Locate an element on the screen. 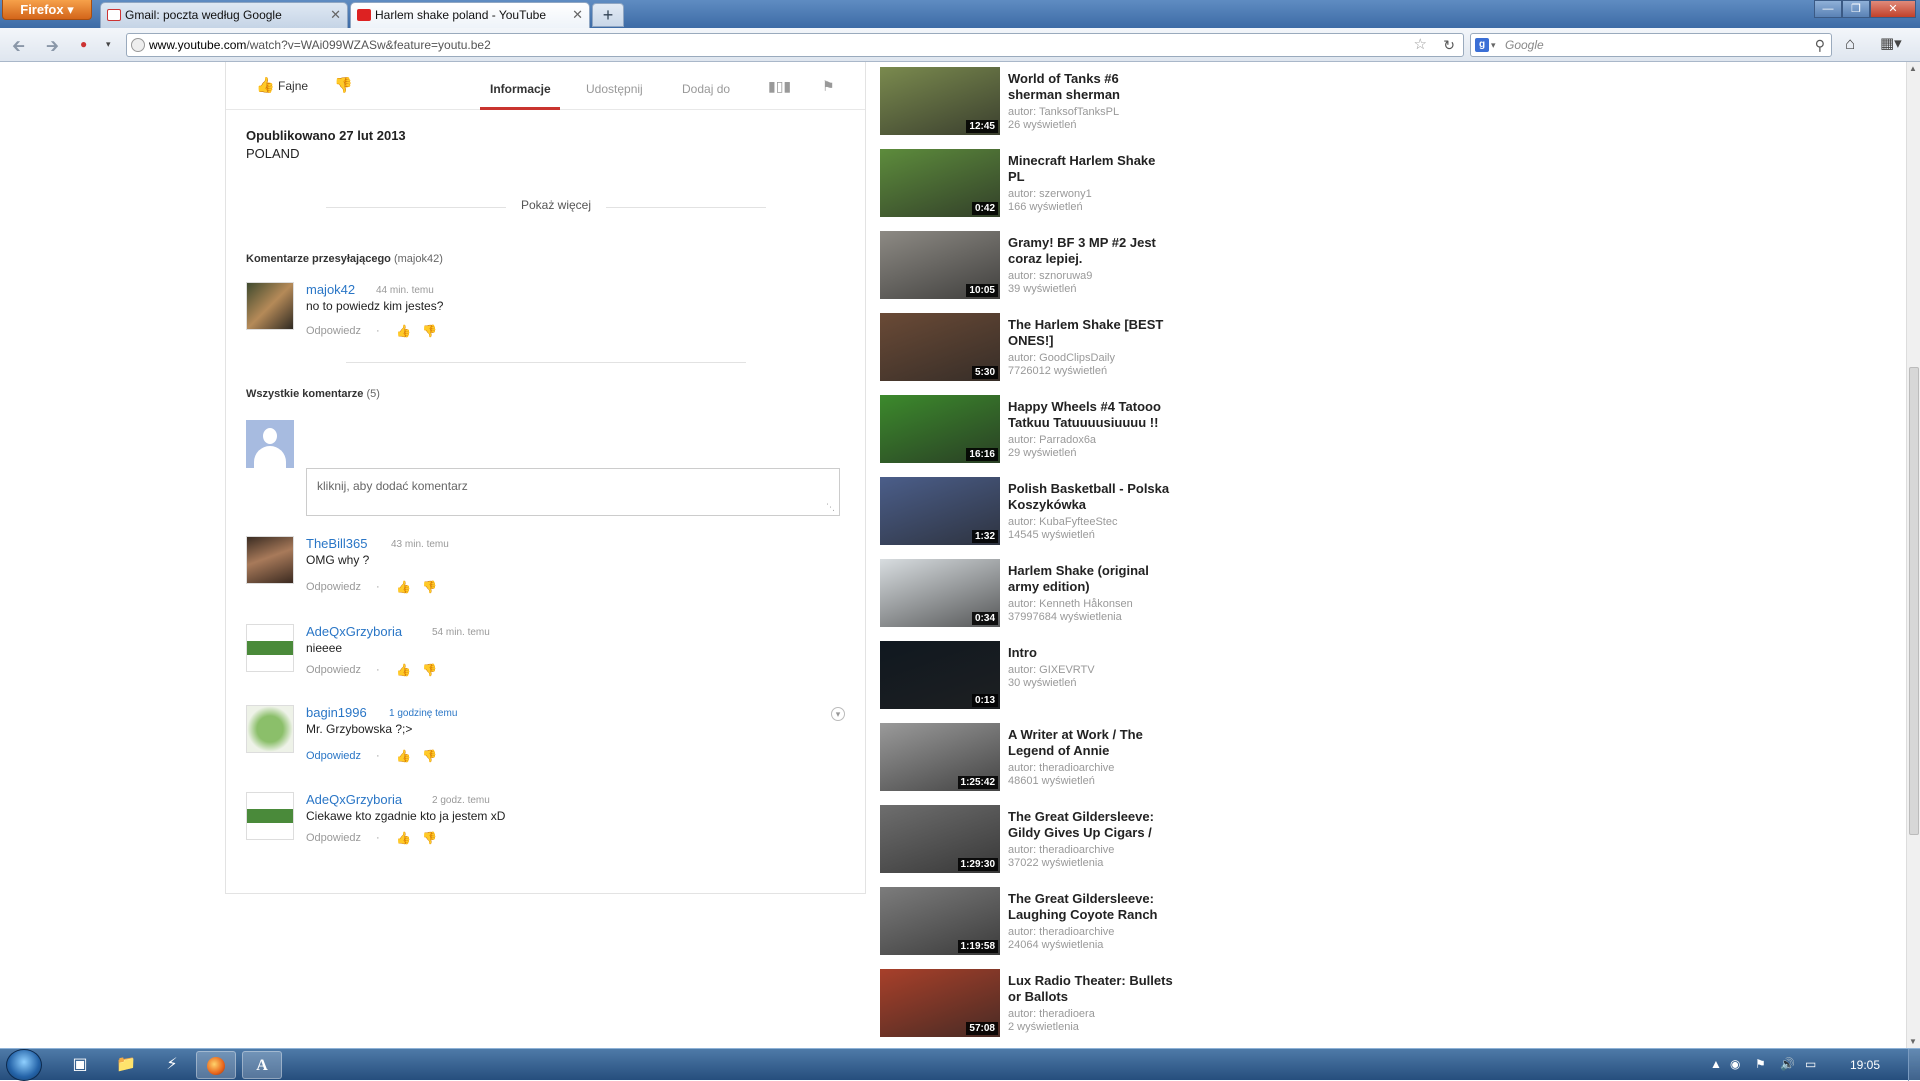 Image resolution: width=1920 pixels, height=1081 pixels. comment-username: TheBill365 is located at coordinates (336, 543).